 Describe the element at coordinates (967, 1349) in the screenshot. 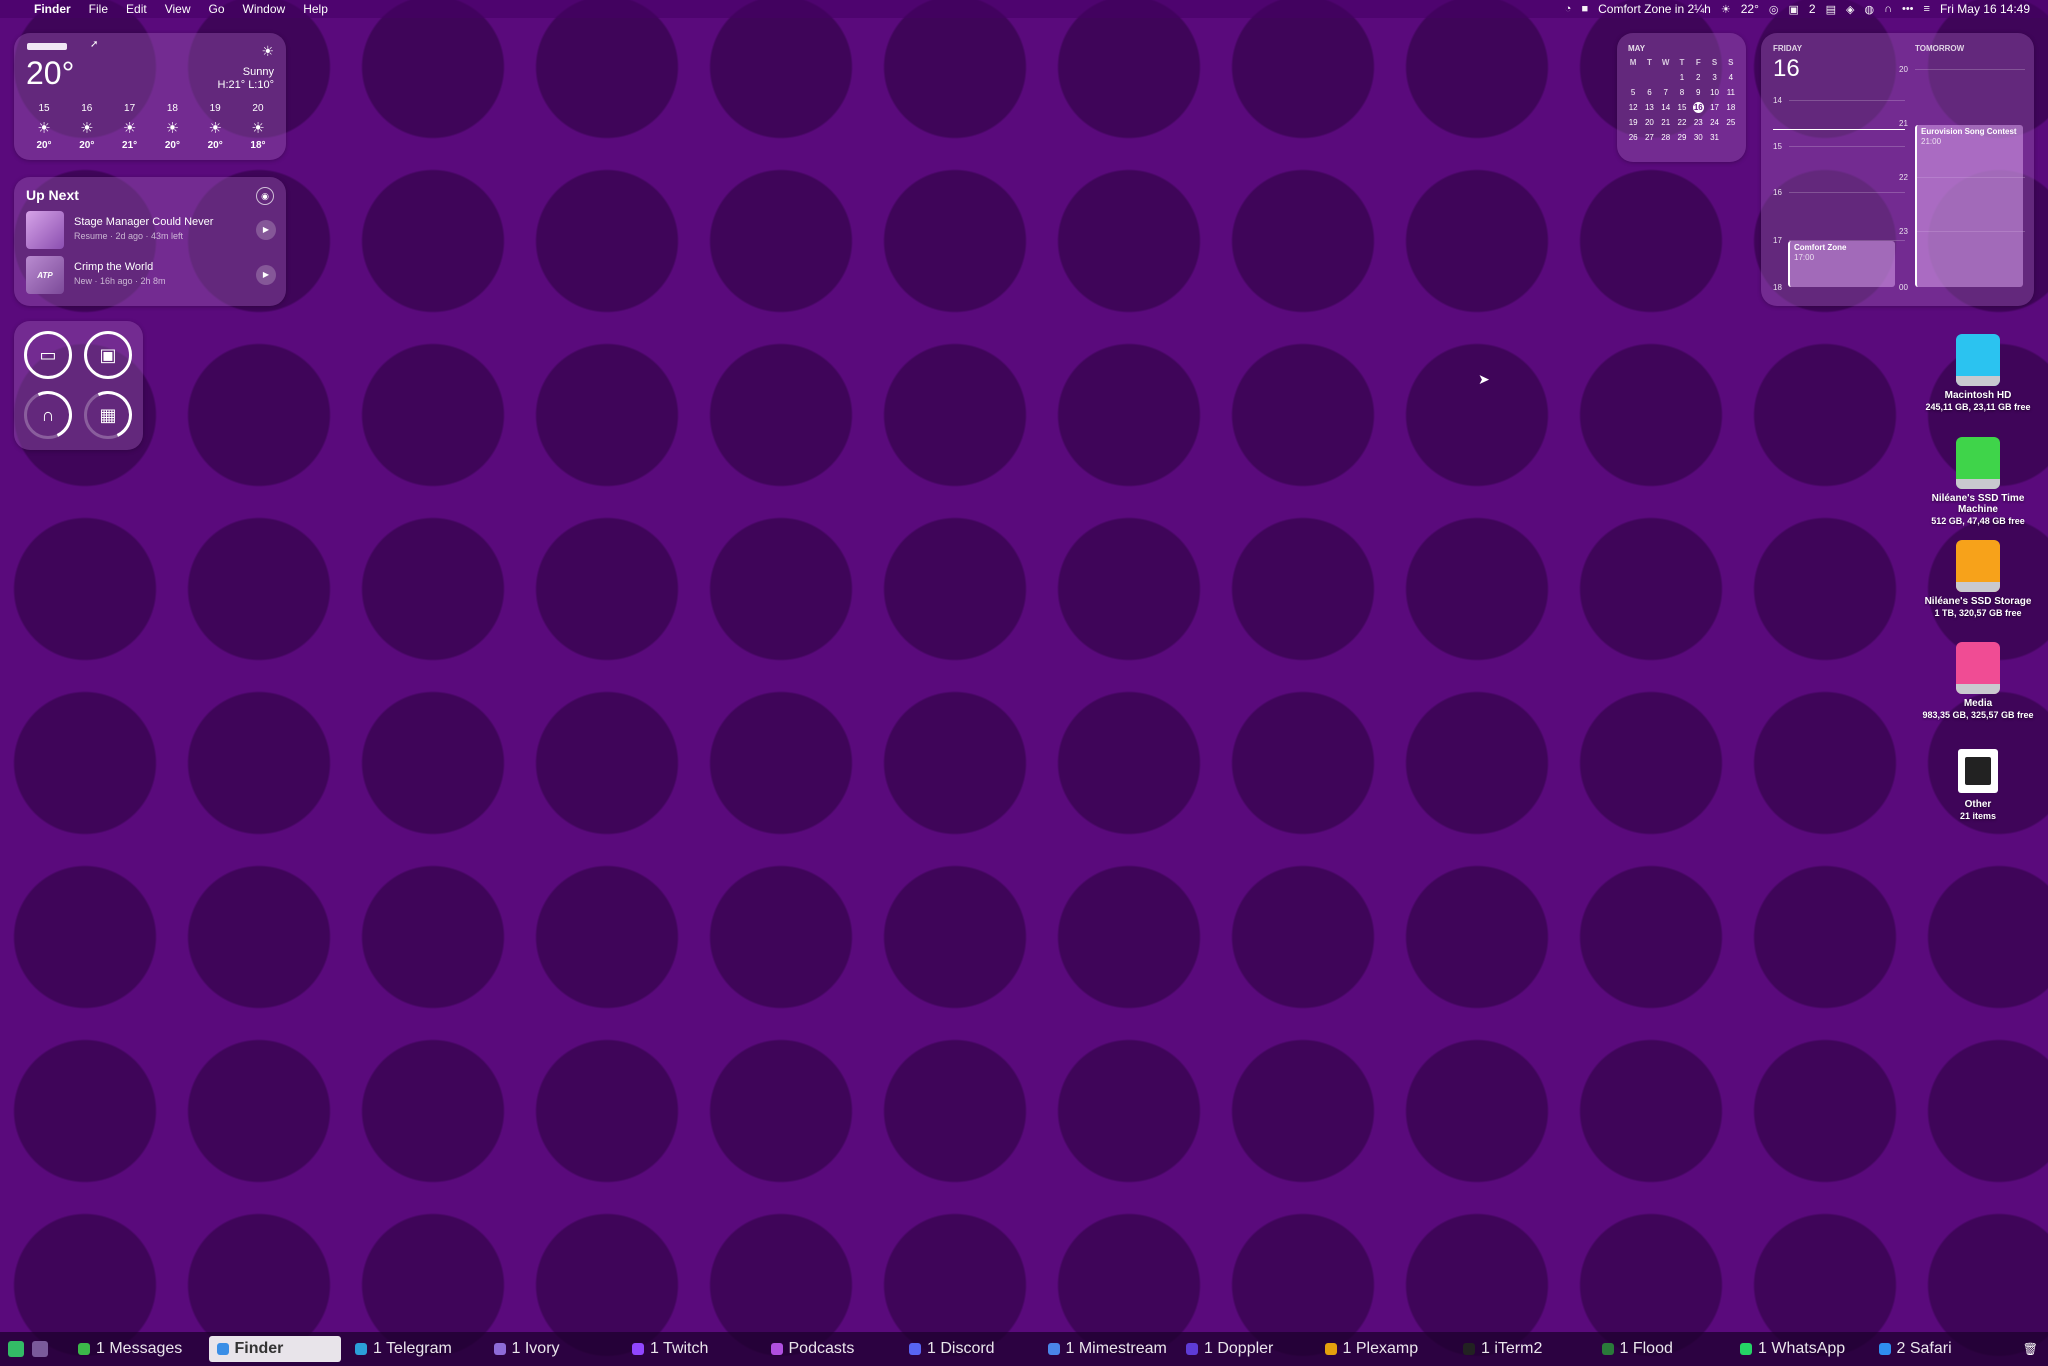

I see `taskbar-item: 1 Discord` at that location.